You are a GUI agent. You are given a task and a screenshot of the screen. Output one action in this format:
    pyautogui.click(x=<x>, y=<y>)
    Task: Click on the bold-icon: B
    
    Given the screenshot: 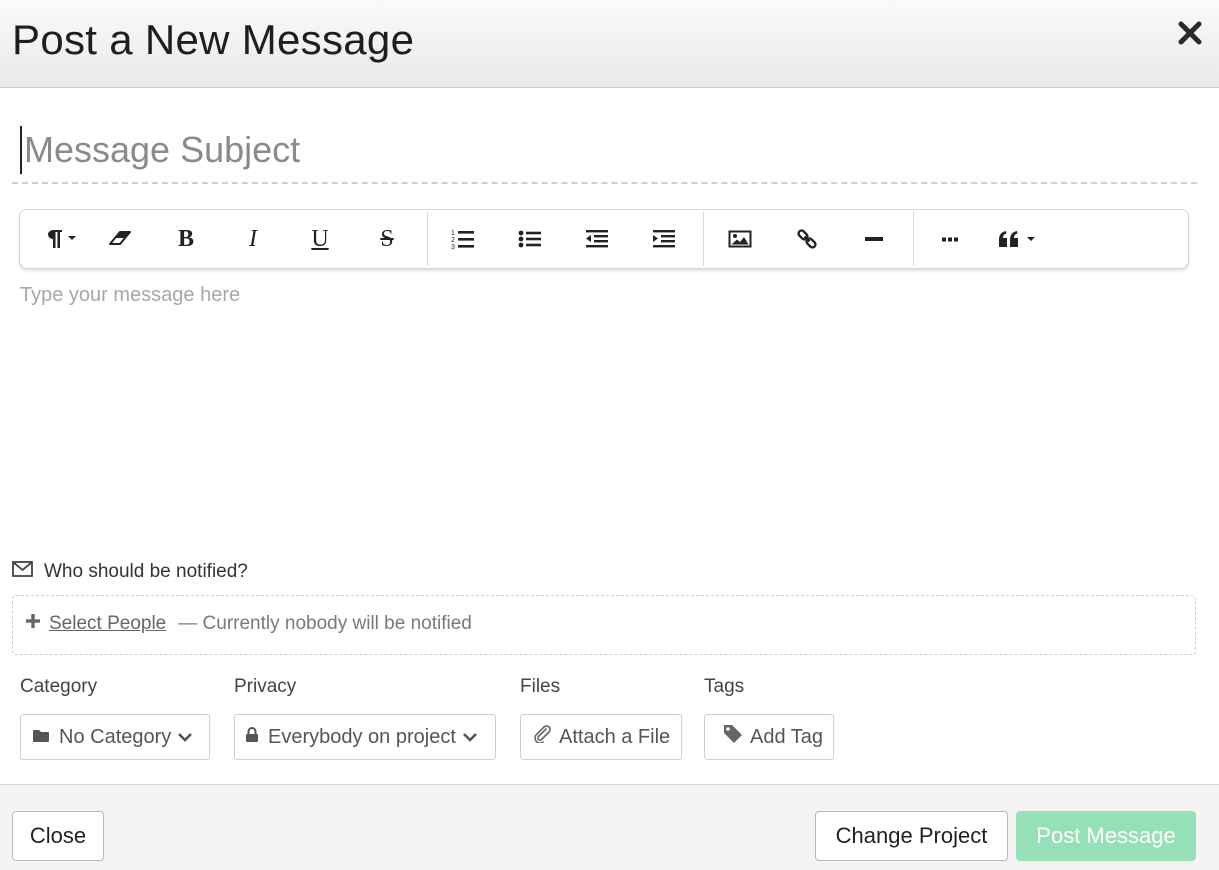 What is the action you would take?
    pyautogui.click(x=185, y=238)
    